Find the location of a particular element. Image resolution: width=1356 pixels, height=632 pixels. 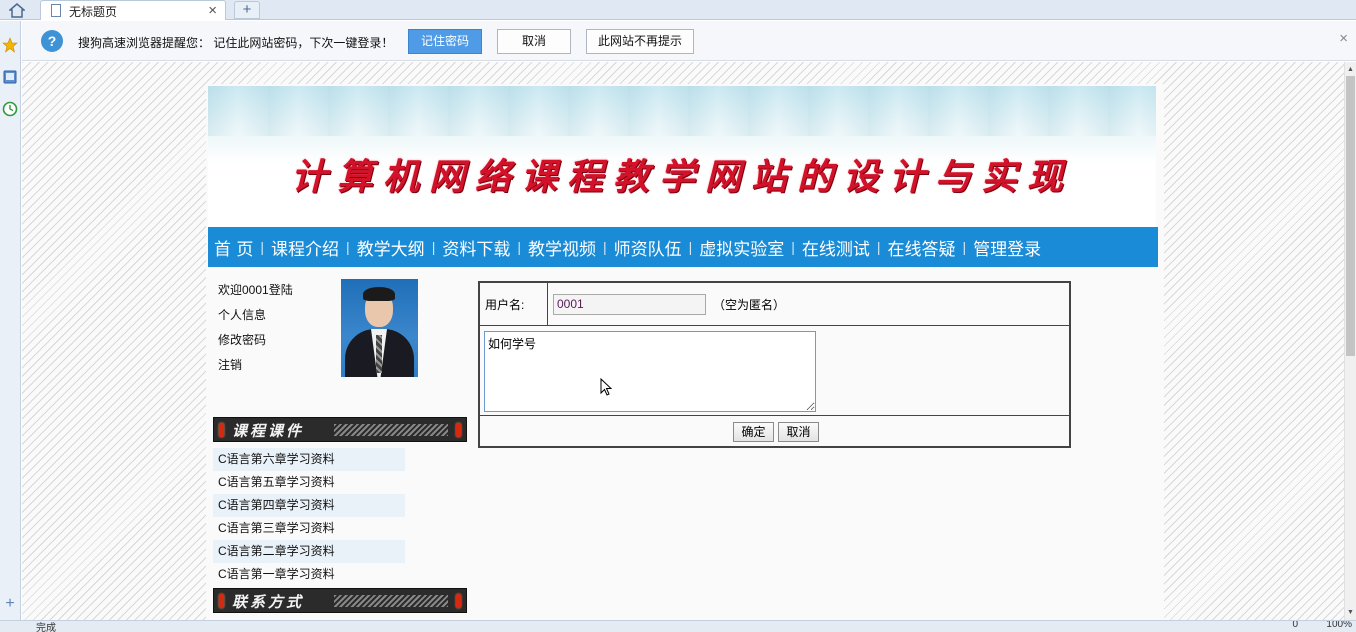

user-avatar is located at coordinates (379, 328).